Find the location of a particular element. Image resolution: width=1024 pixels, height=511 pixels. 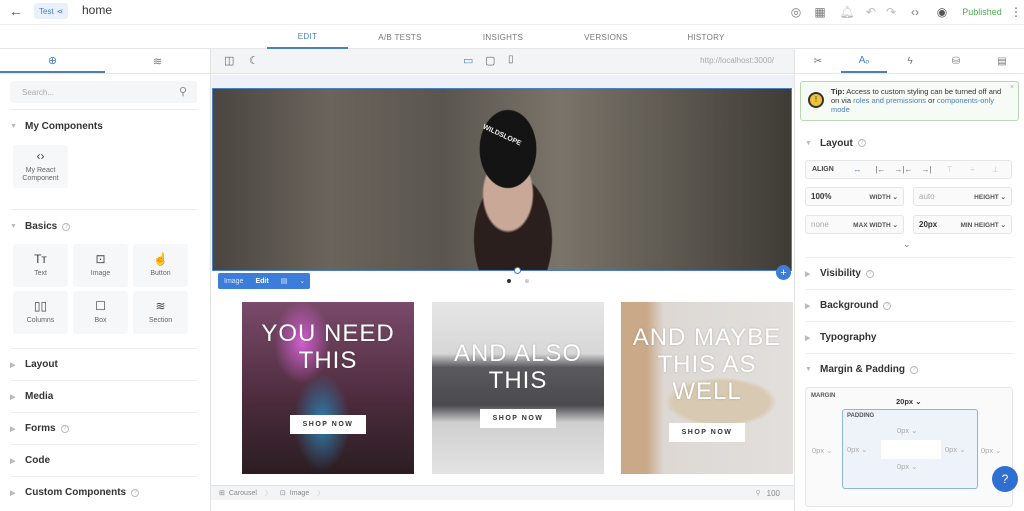

preview-url: http://localhost:3000/ is located at coordinates (737, 60).